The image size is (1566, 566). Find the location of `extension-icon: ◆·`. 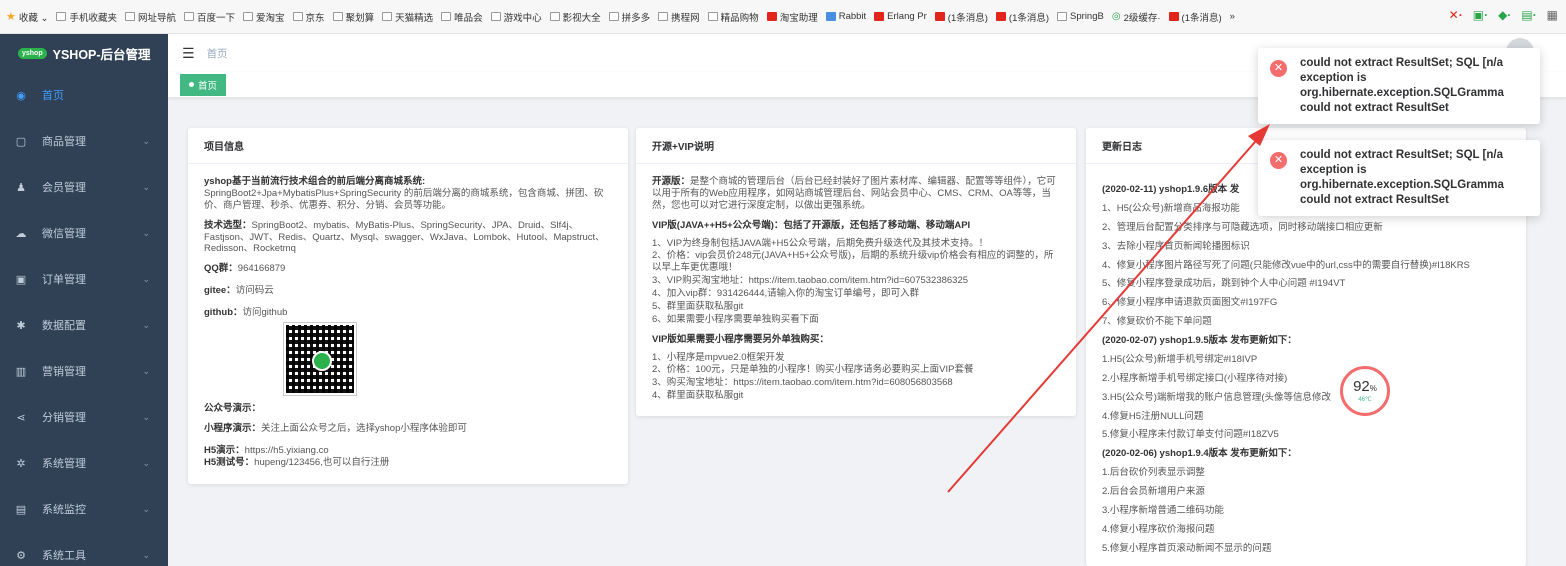

extension-icon: ◆· is located at coordinates (1504, 15).